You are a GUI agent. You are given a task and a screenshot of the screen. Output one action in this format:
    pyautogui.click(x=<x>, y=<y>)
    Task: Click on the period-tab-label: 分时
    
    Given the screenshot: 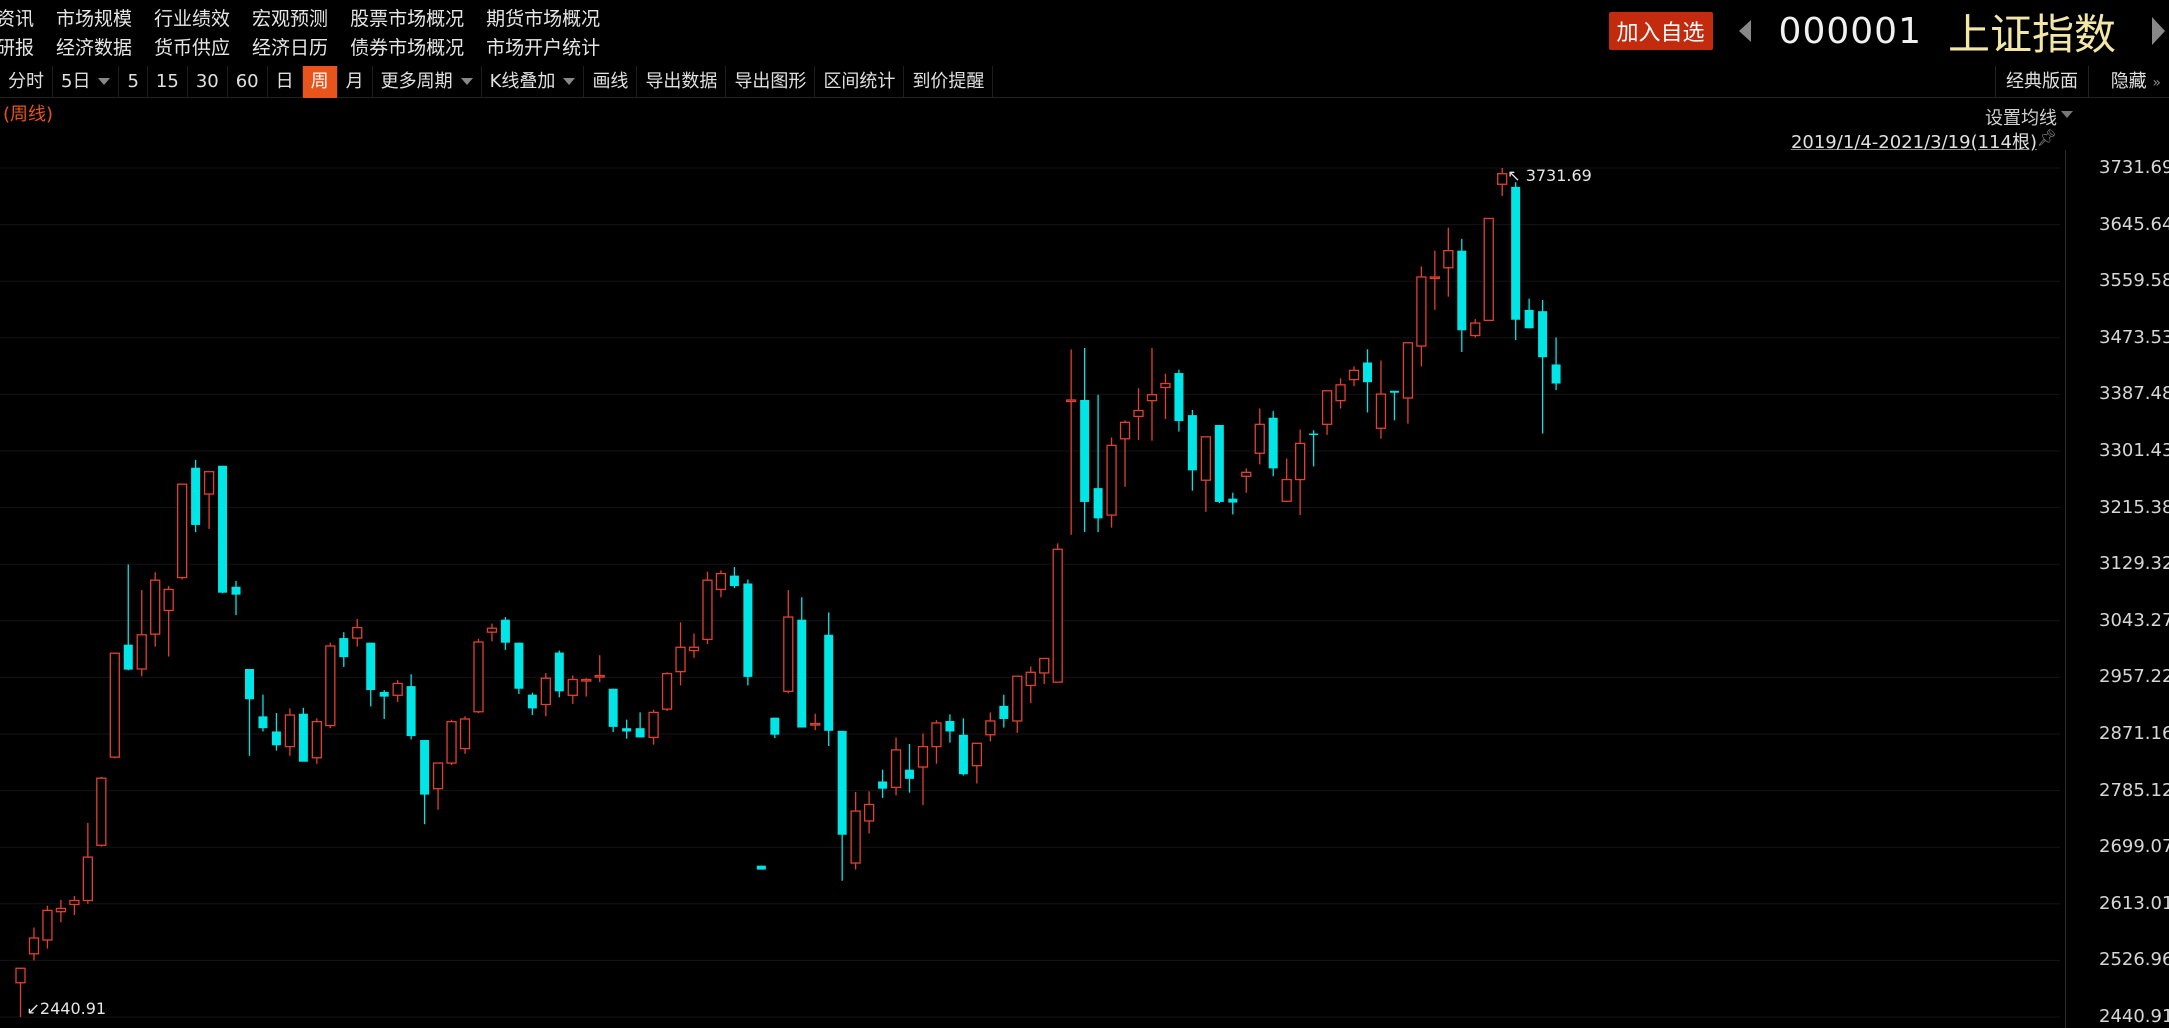 What is the action you would take?
    pyautogui.click(x=26, y=81)
    